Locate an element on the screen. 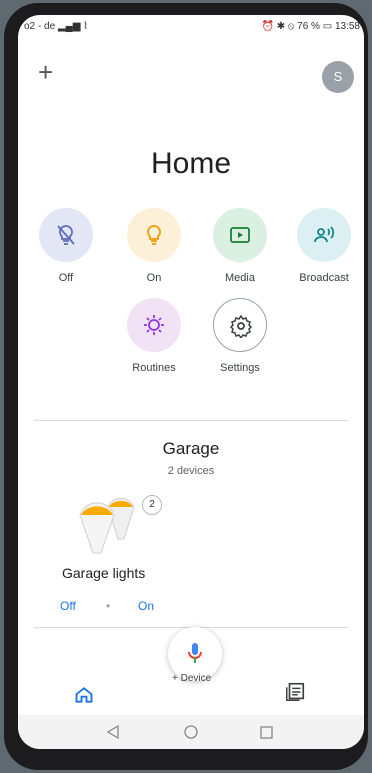 This screenshot has width=372, height=773. action-routines-circle is located at coordinates (154, 325).